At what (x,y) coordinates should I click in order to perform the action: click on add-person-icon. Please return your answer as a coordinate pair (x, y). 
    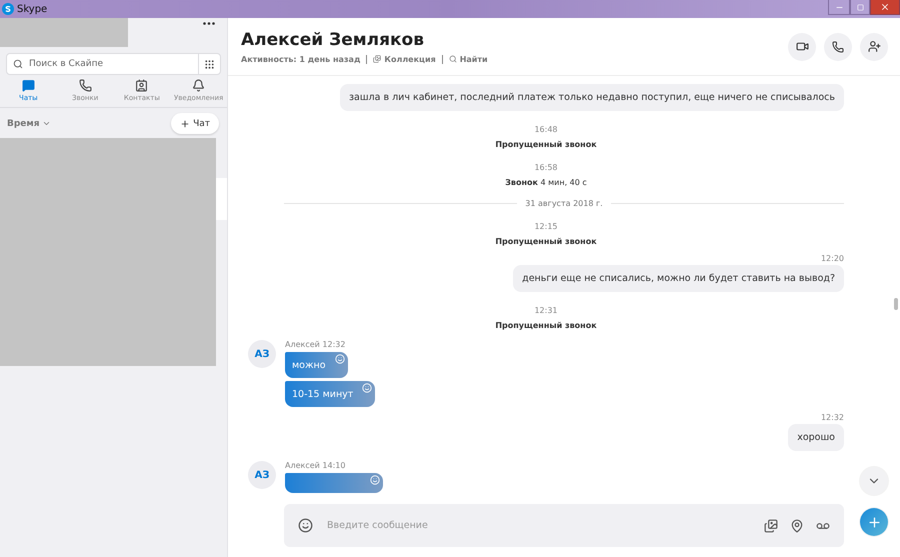
    Looking at the image, I should click on (874, 46).